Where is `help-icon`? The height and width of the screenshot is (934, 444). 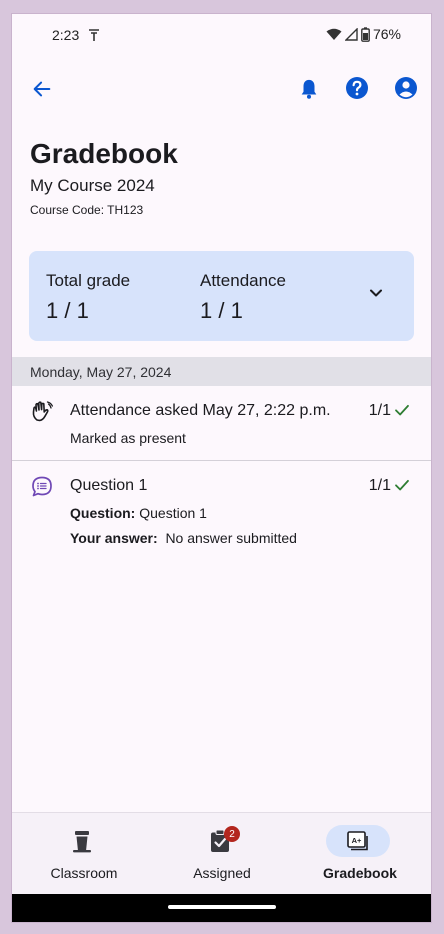
help-icon is located at coordinates (357, 88).